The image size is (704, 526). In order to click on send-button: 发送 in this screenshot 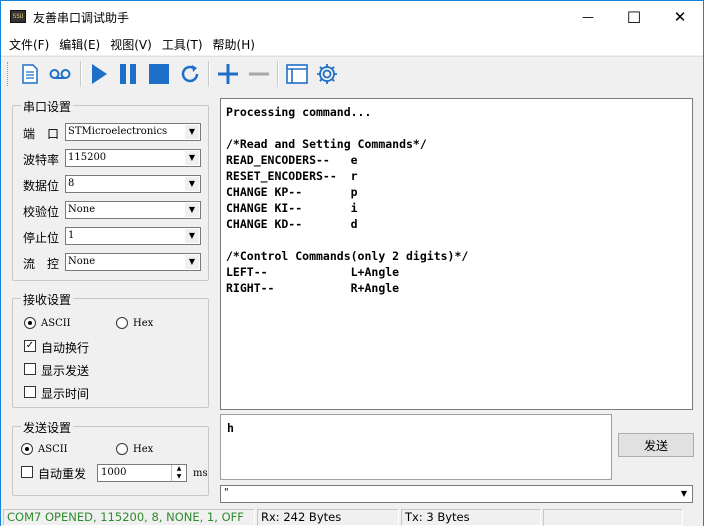, I will do `click(656, 445)`.